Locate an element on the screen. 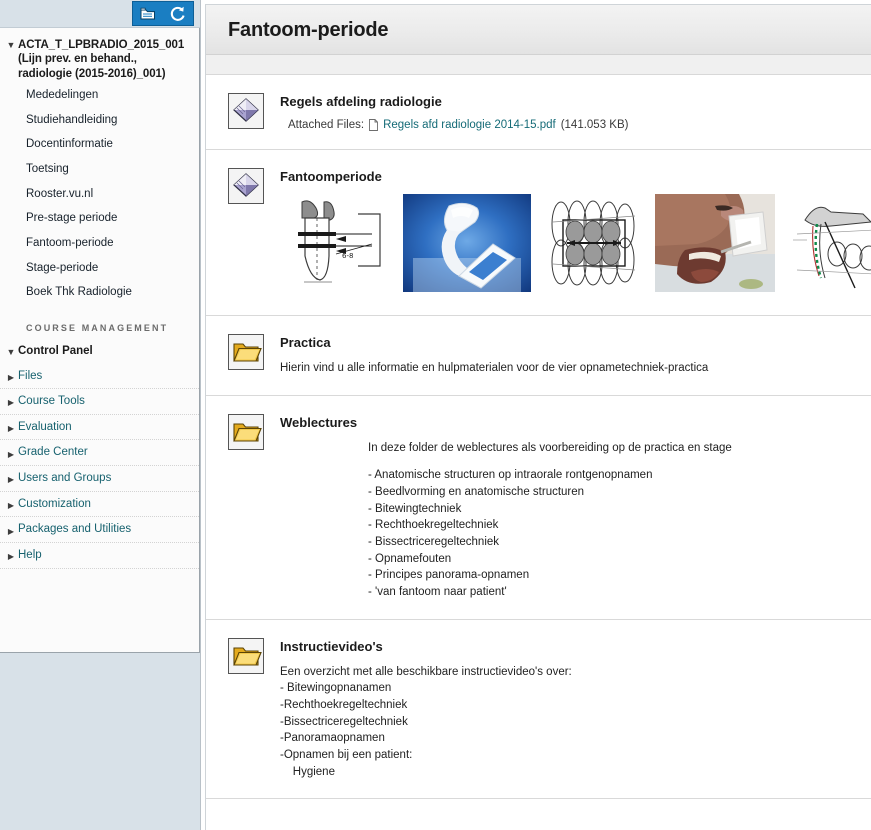  list-item: Hygiene is located at coordinates (307, 771).